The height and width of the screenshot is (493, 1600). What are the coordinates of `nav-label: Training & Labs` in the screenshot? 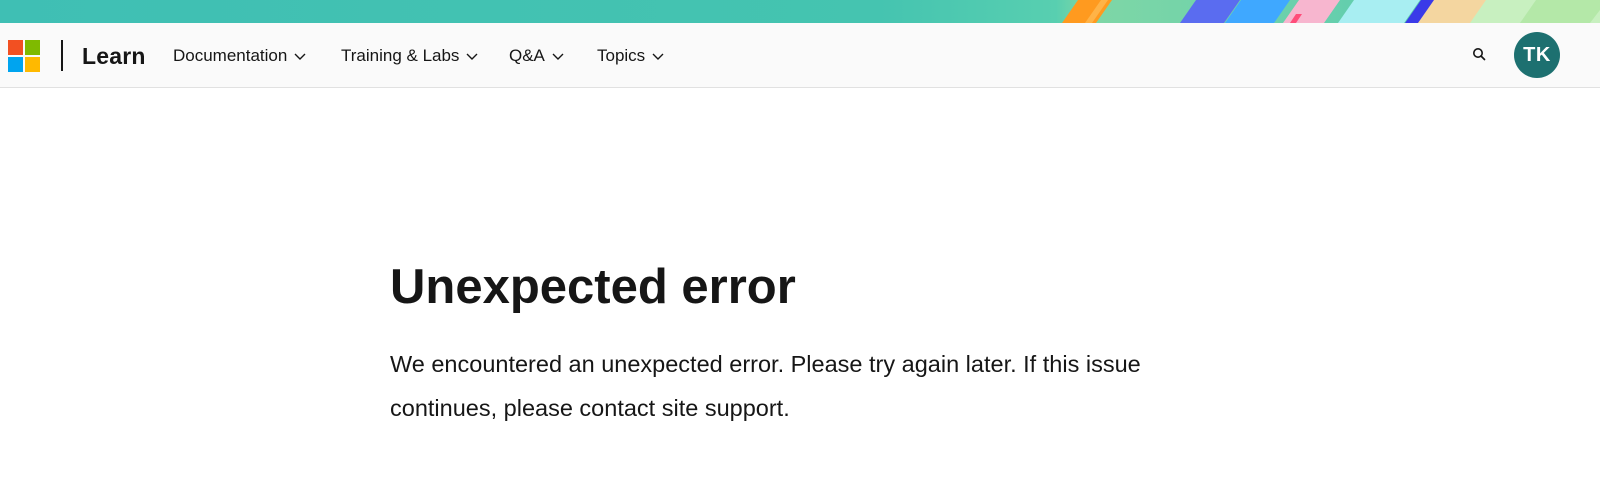 It's located at (400, 55).